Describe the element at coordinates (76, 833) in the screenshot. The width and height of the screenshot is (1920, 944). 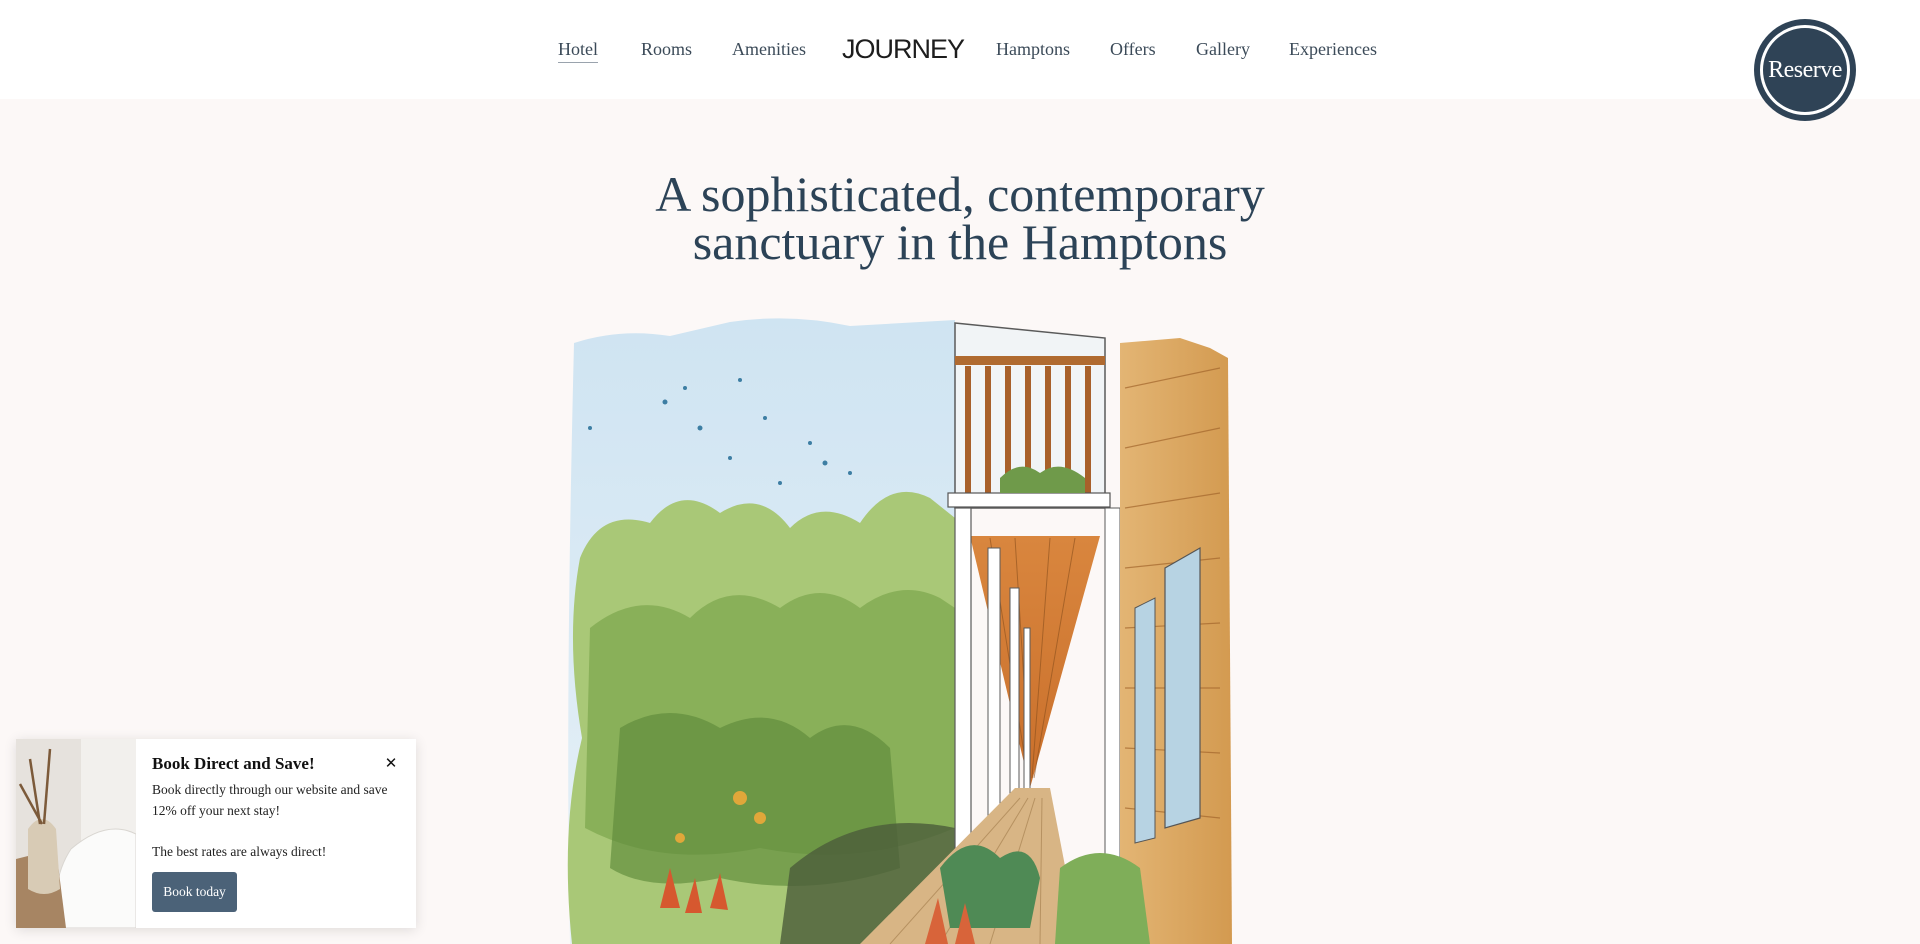
I see `popup-bedroom-image` at that location.